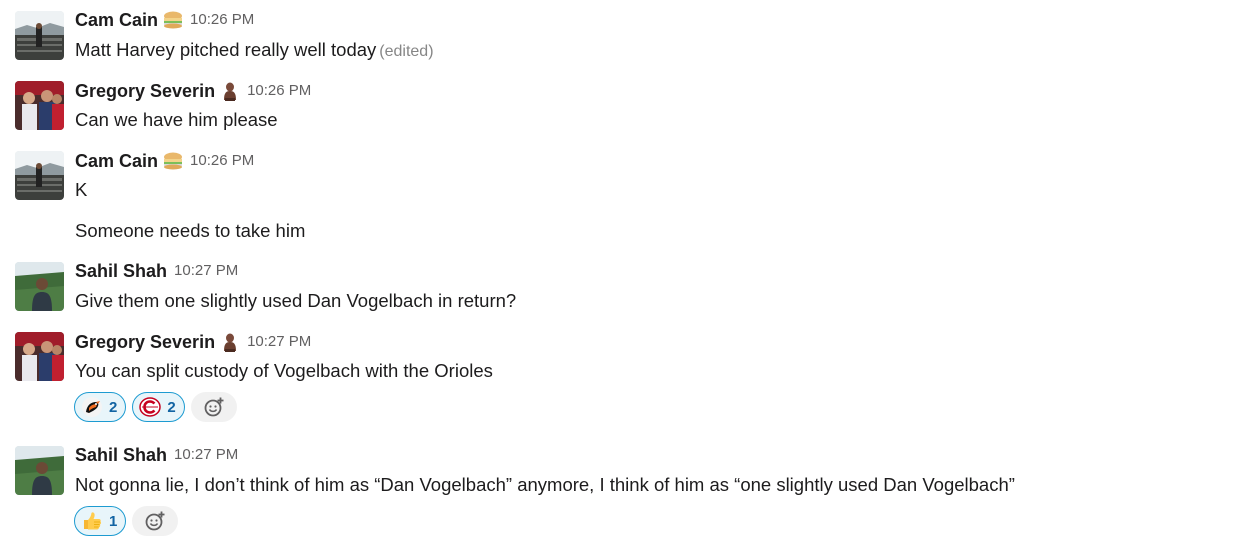 The width and height of the screenshot is (1252, 551). I want to click on reaction-thumbs-up: 1, so click(100, 521).